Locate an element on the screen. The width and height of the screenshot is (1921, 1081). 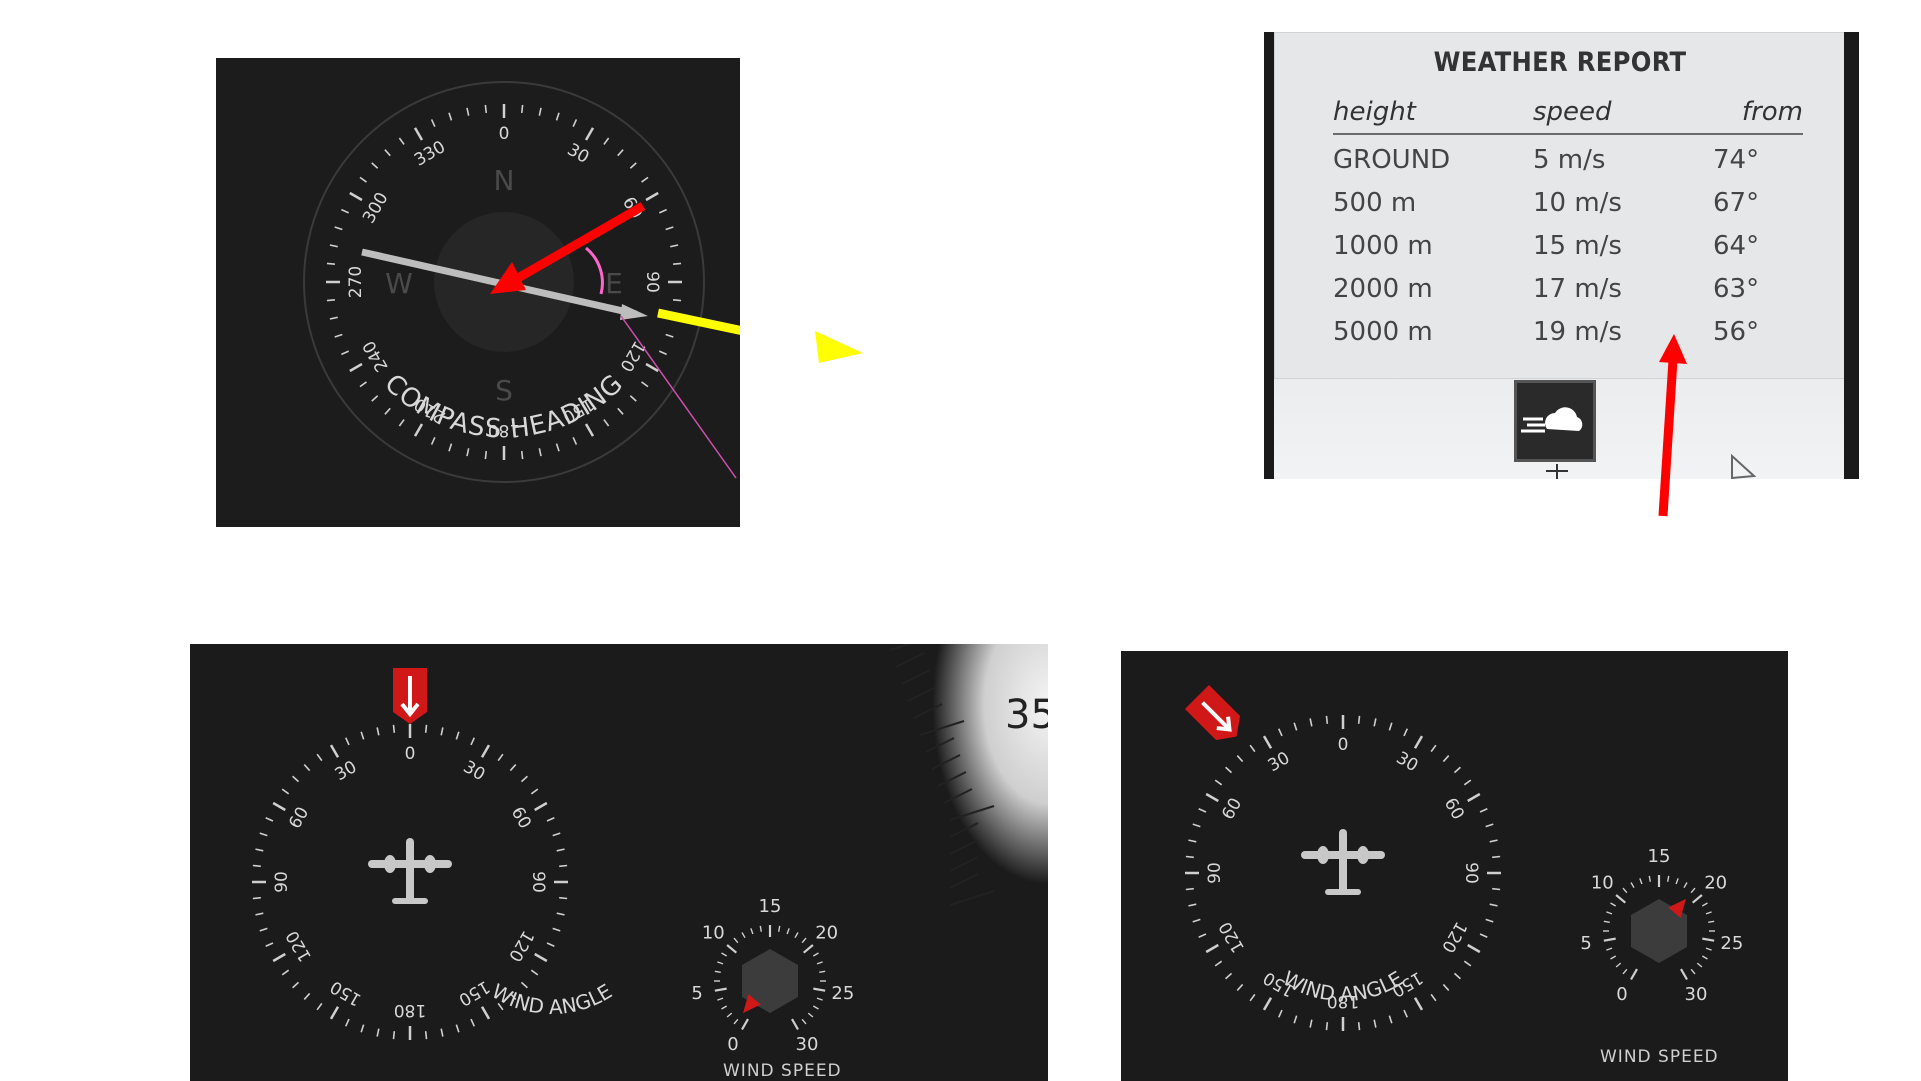
cell-from: 64° is located at coordinates (1736, 246).